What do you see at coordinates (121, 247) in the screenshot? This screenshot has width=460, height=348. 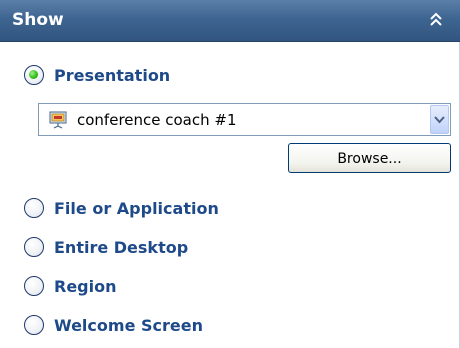 I see `option-label: Entire Desktop` at bounding box center [121, 247].